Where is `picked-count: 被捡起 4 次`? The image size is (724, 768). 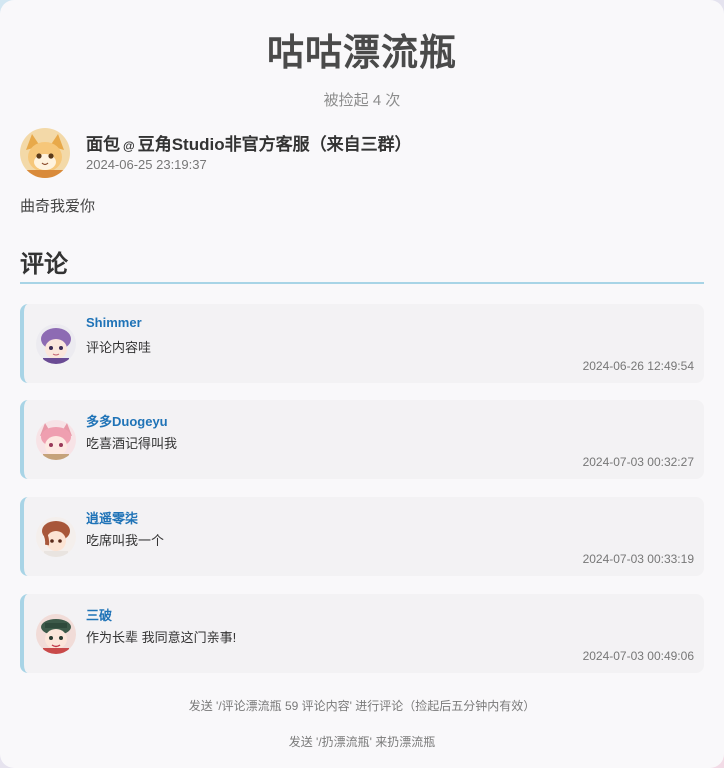
picked-count: 被捡起 4 次 is located at coordinates (362, 100).